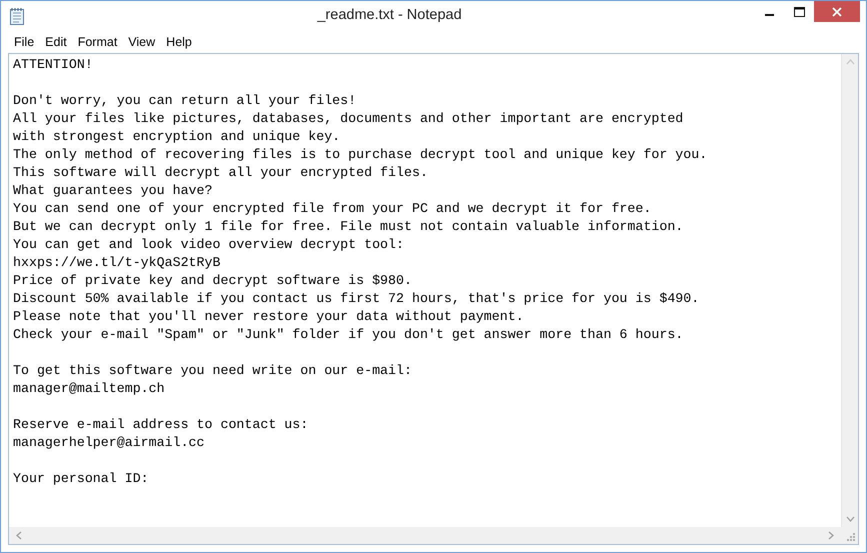 The image size is (867, 553). What do you see at coordinates (177, 137) in the screenshot?
I see `text-line: with strongest encryption and unique key.` at bounding box center [177, 137].